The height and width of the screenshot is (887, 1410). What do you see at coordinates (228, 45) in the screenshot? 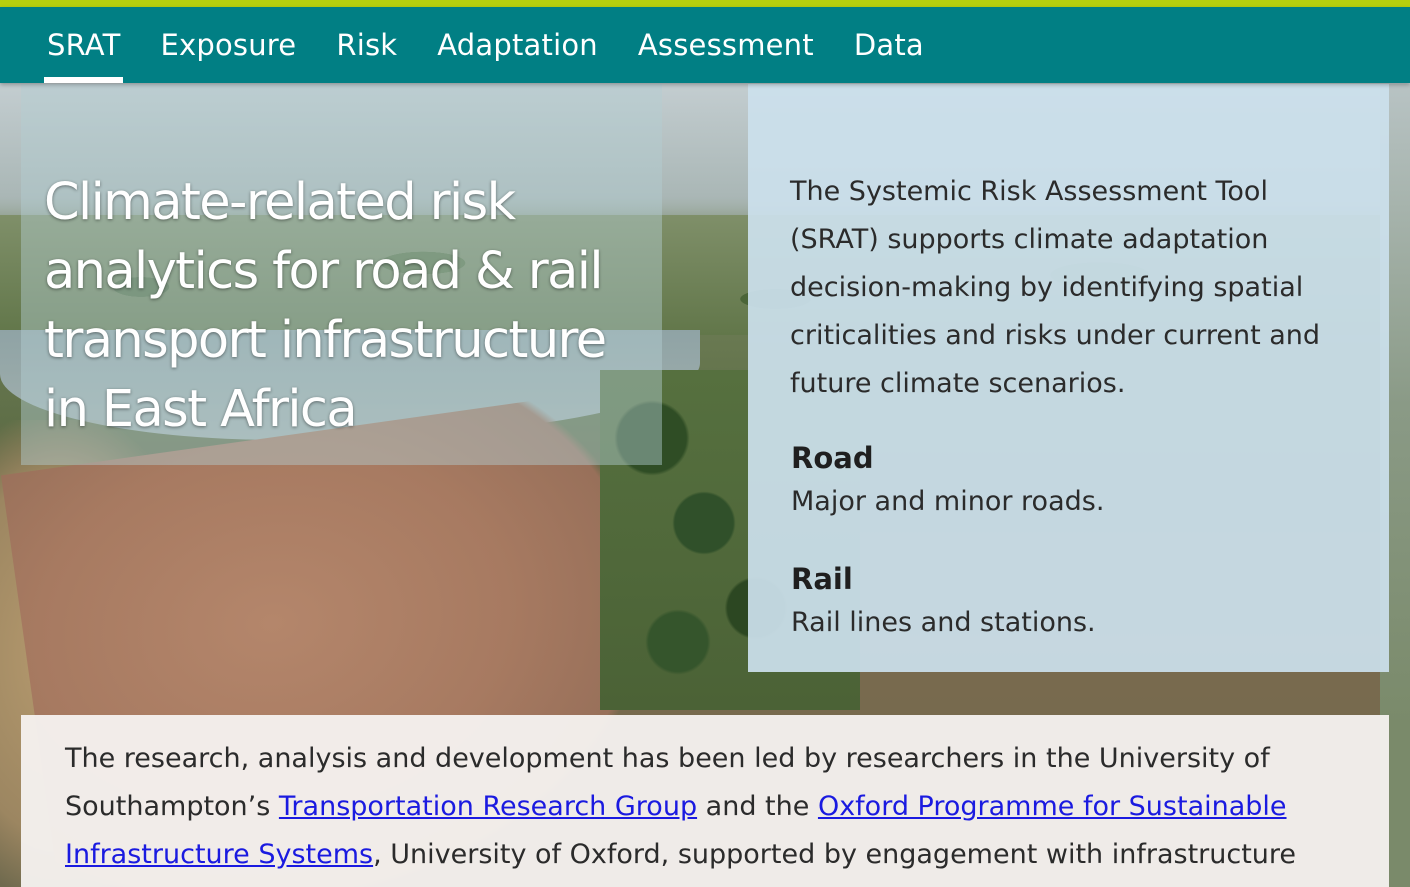
I see `nav-item-exposure: Exposure` at bounding box center [228, 45].